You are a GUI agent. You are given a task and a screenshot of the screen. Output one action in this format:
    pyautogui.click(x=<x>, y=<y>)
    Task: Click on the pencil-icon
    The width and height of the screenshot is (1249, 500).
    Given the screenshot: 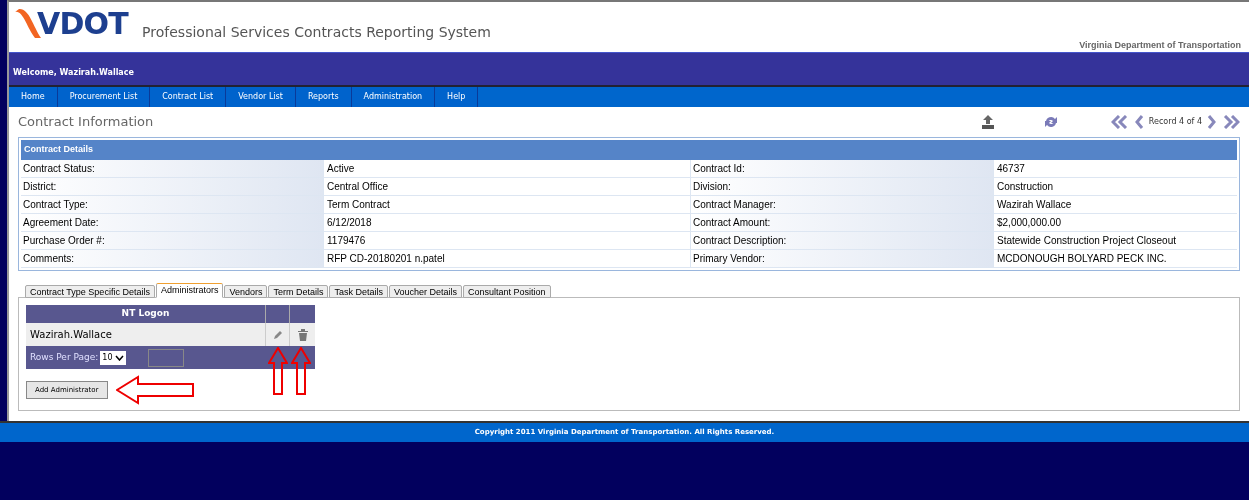 What is the action you would take?
    pyautogui.click(x=277, y=334)
    